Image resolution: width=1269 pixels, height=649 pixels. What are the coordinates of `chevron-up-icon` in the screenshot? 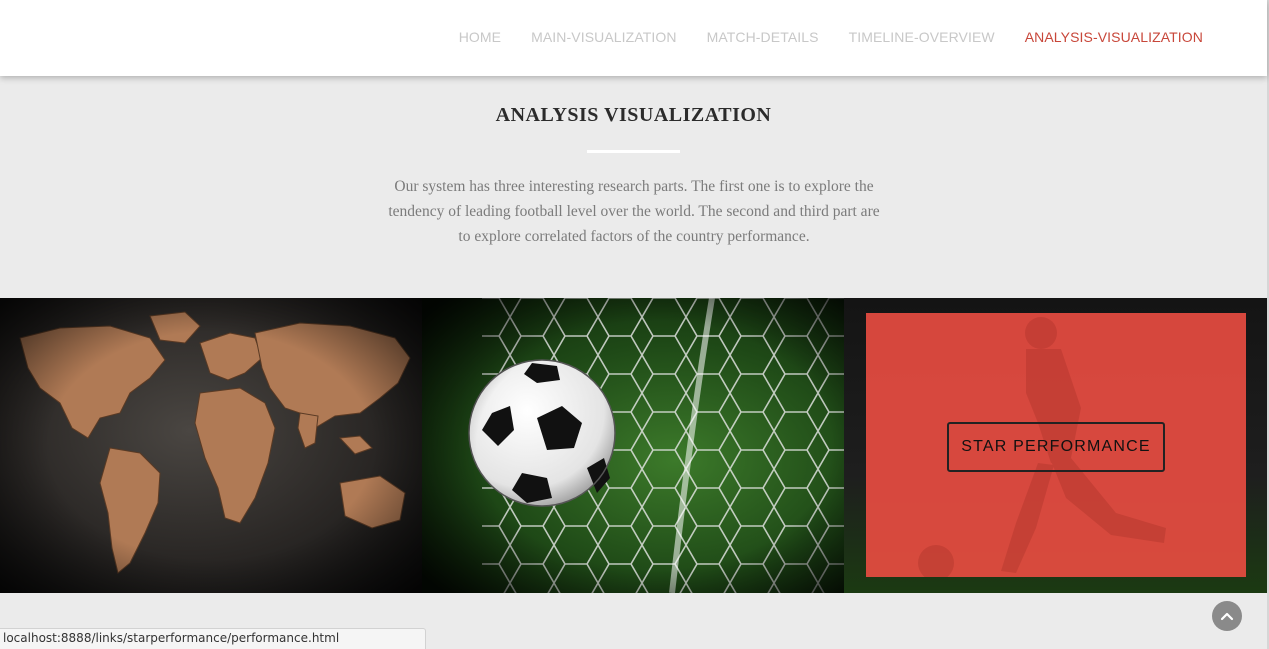 It's located at (1227, 616).